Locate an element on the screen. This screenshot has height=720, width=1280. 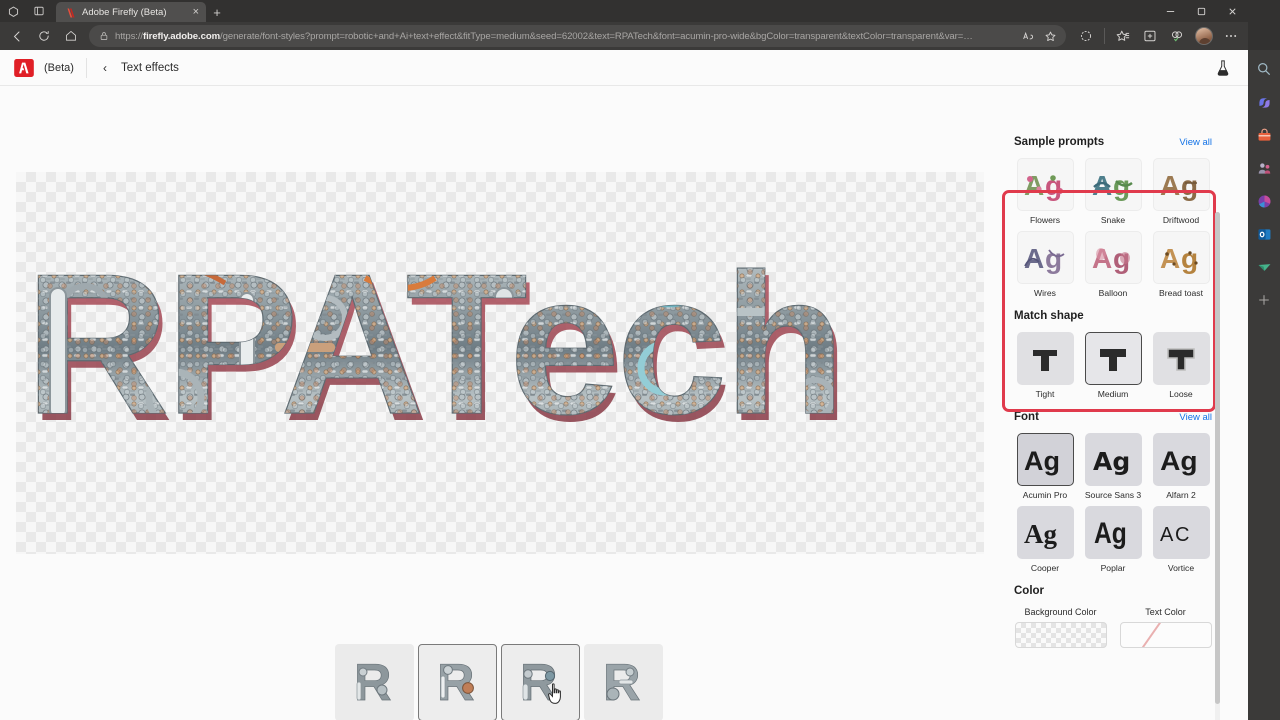
text-color-swatch is located at coordinates (1165, 635).